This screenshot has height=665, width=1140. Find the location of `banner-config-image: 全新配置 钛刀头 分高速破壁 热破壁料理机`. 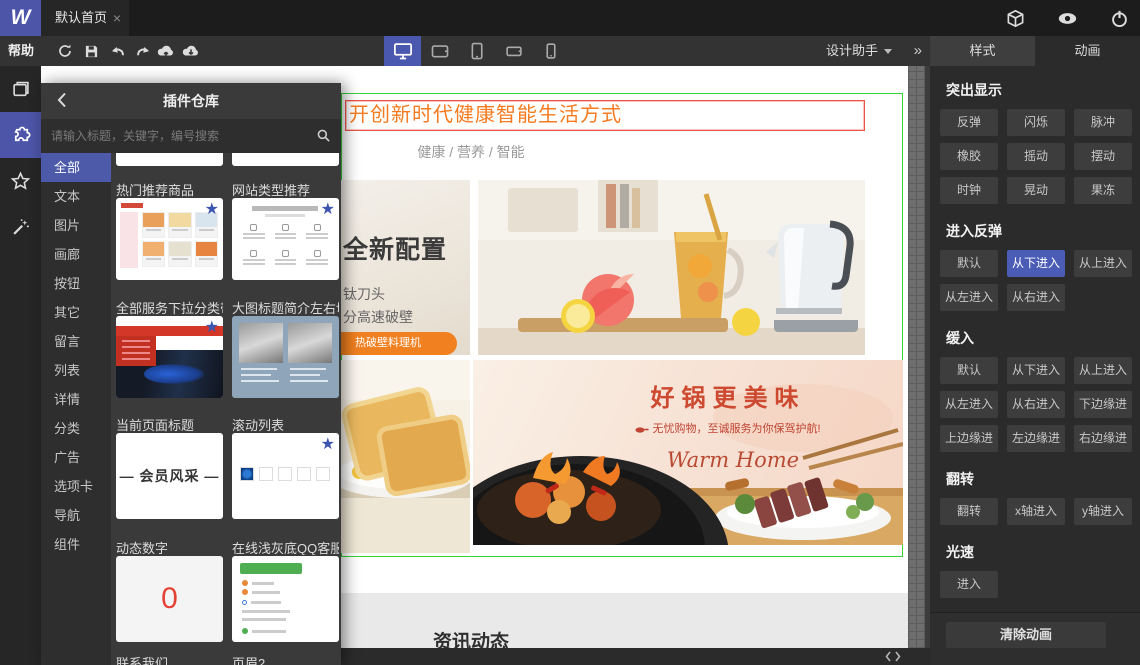

banner-config-image: 全新配置 钛刀头 分高速破壁 热破壁料理机 is located at coordinates (405, 267).